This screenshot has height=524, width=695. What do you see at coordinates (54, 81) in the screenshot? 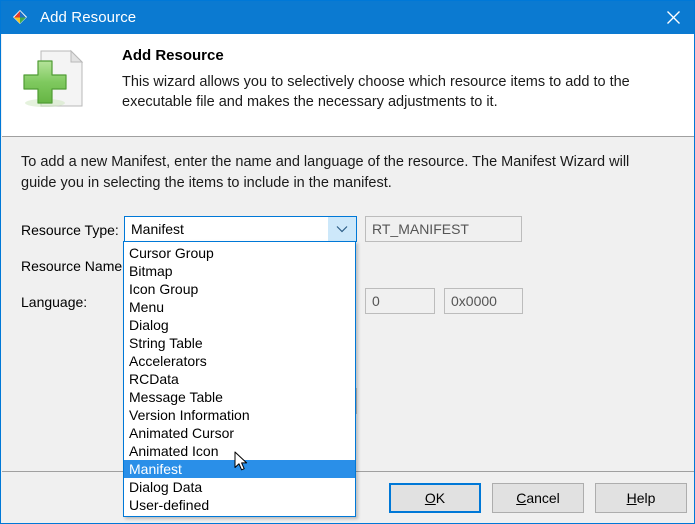
I see `document-add-icon` at bounding box center [54, 81].